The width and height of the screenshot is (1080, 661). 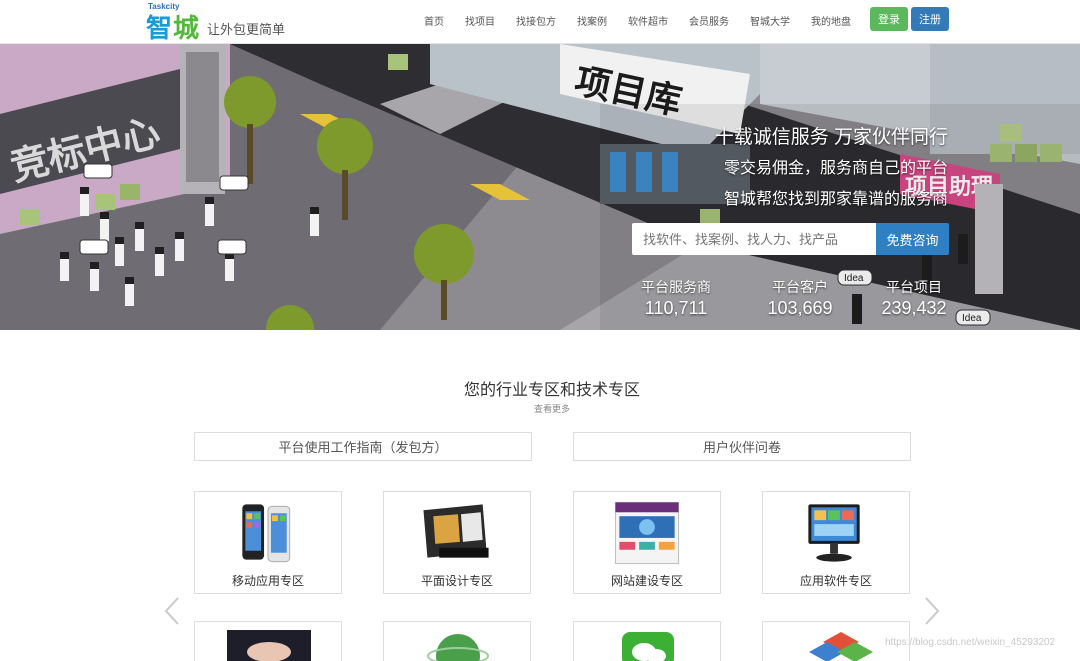 I want to click on stat-label: 平台服务商, so click(x=676, y=287).